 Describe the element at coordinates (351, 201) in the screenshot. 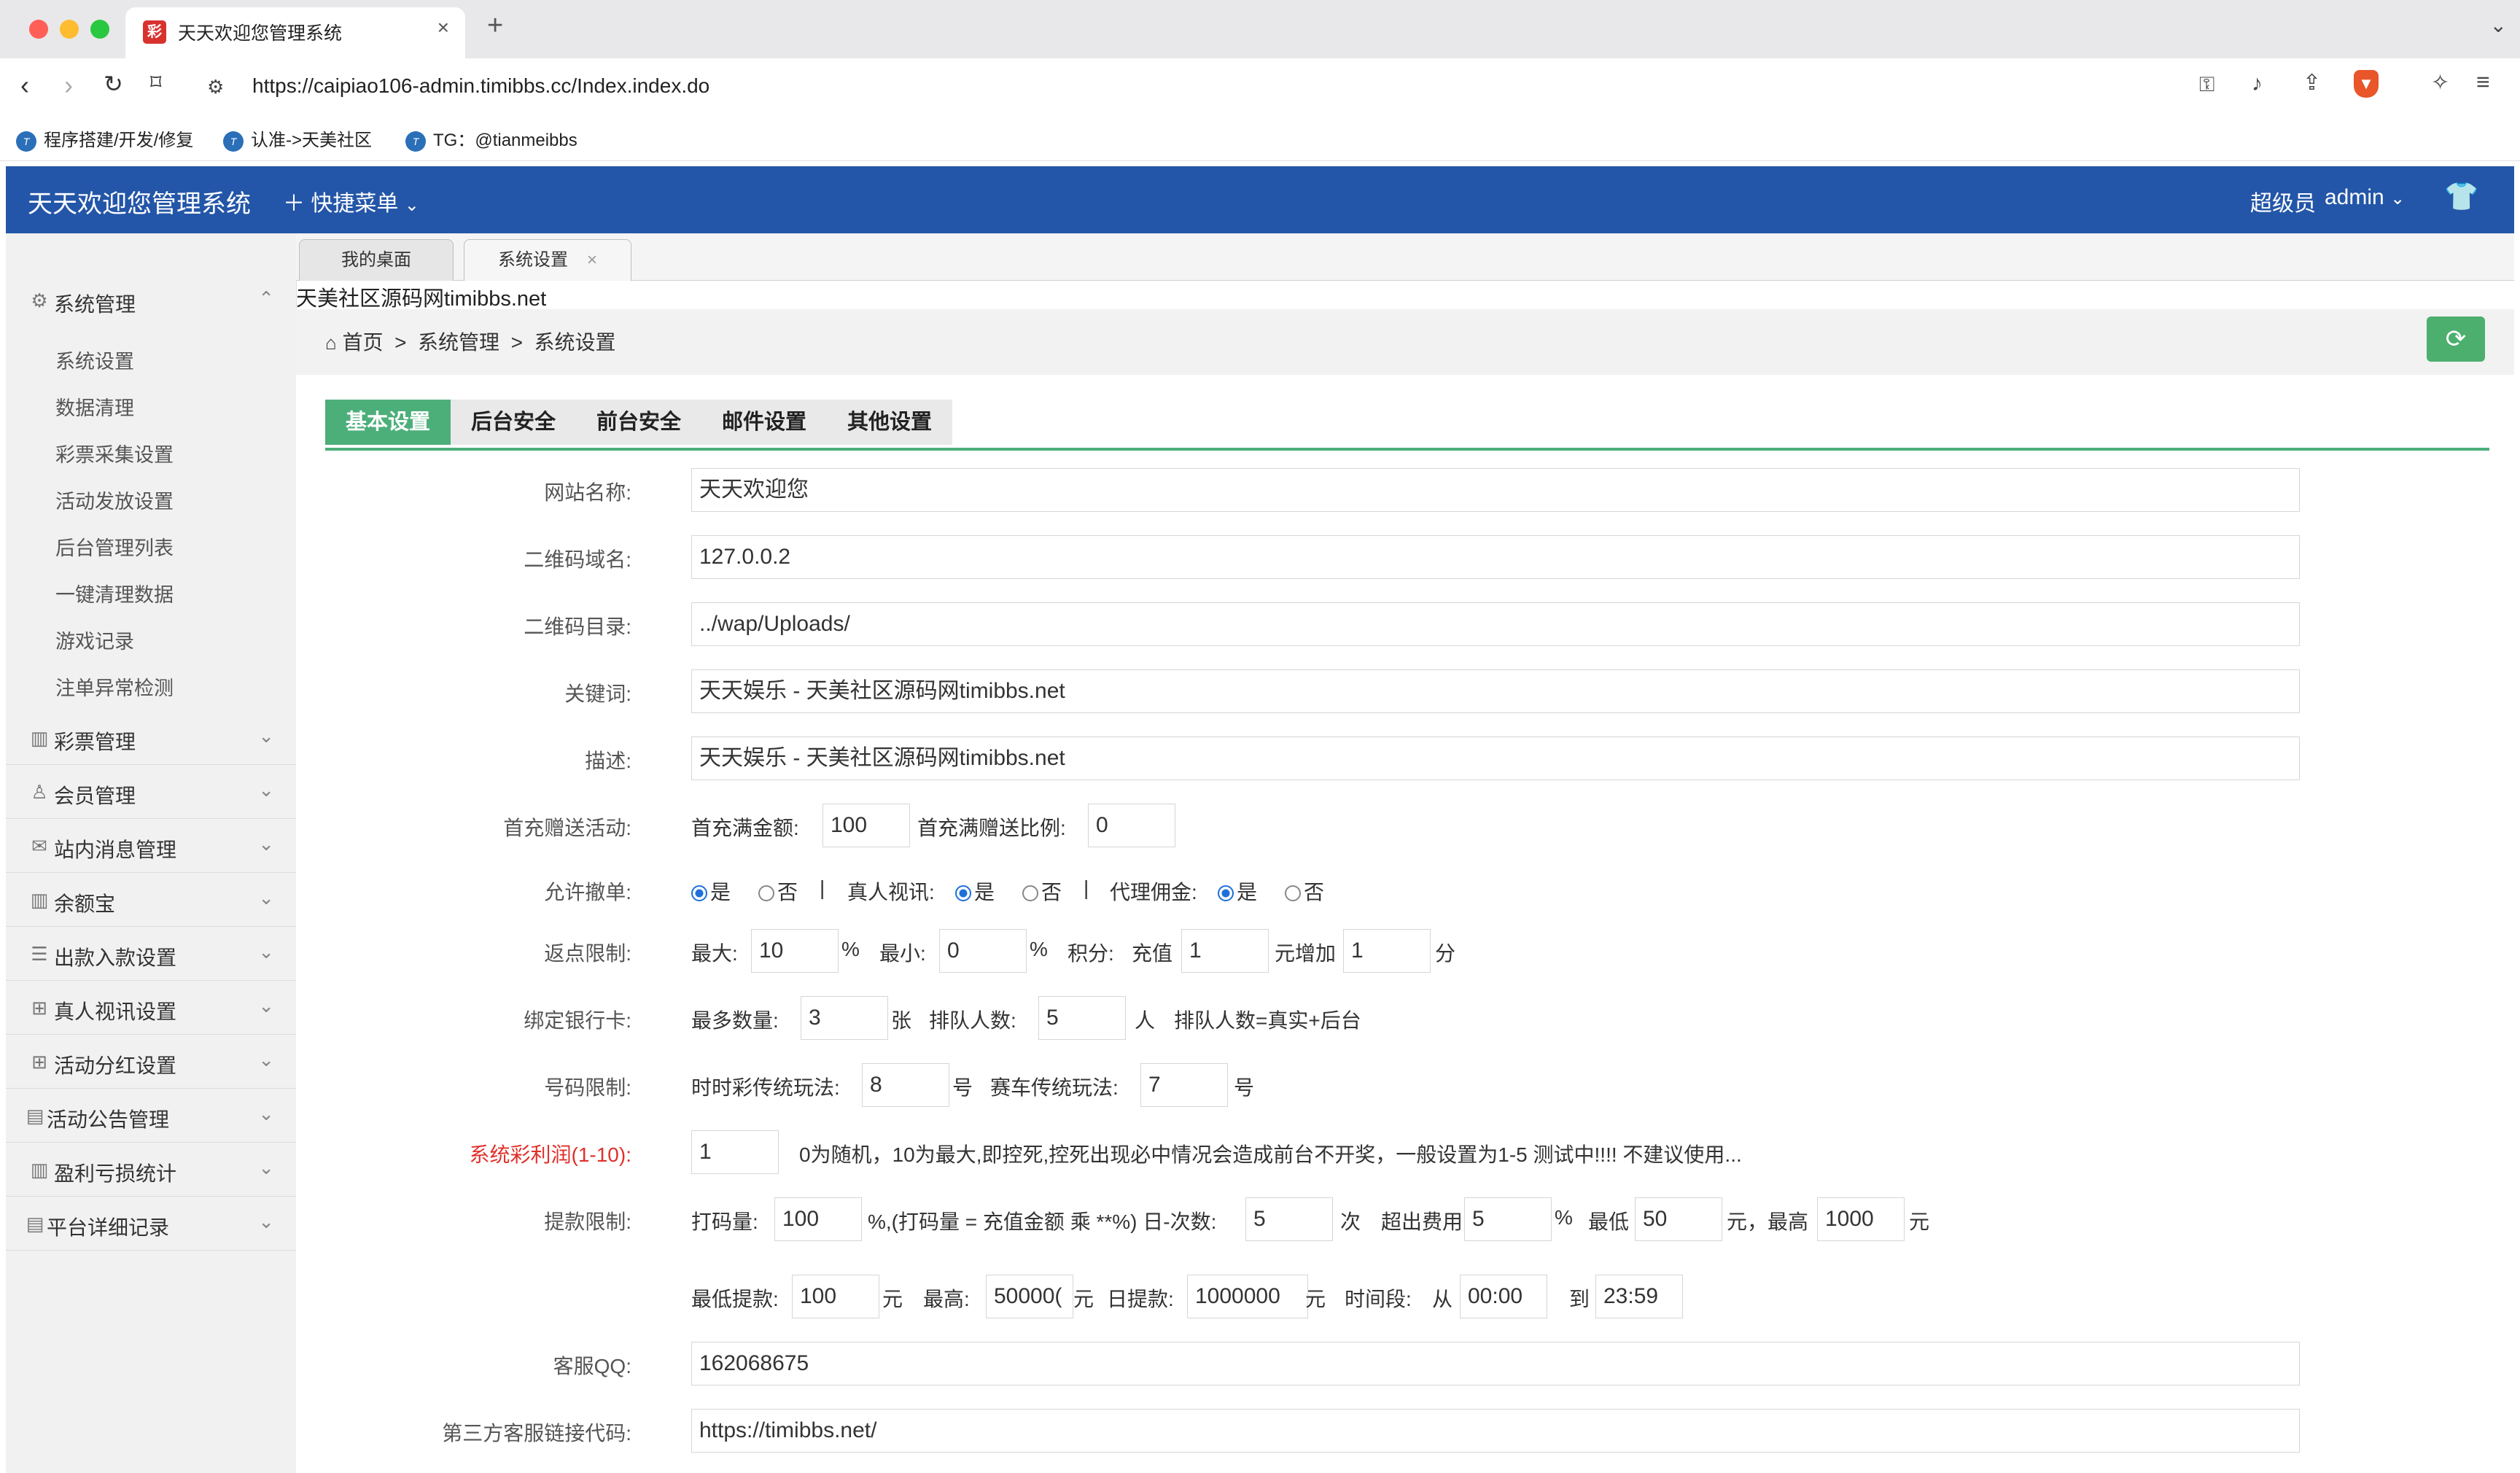

I see `quick-menu-button: ＋ 快捷菜单 ⌄` at that location.